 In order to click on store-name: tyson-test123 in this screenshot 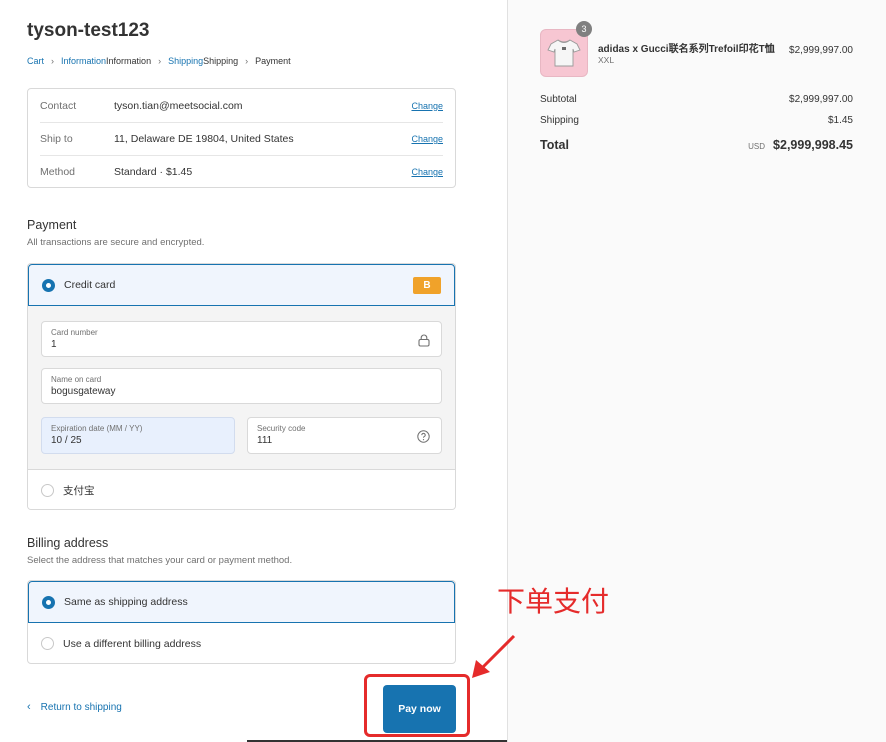, I will do `click(88, 31)`.